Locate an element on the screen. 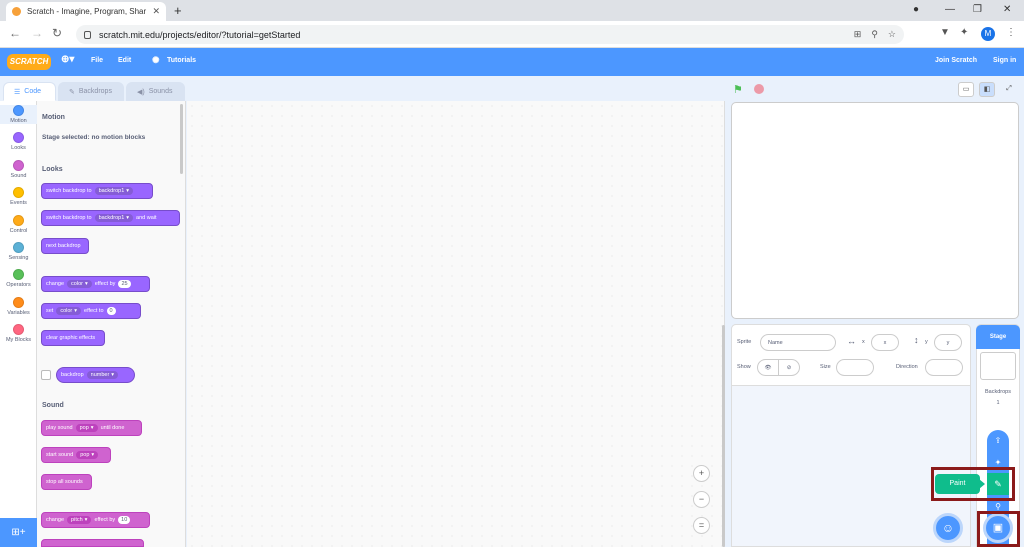 This screenshot has width=1024, height=547. sound-effect-dropdown: pitch ▾ is located at coordinates (79, 520).